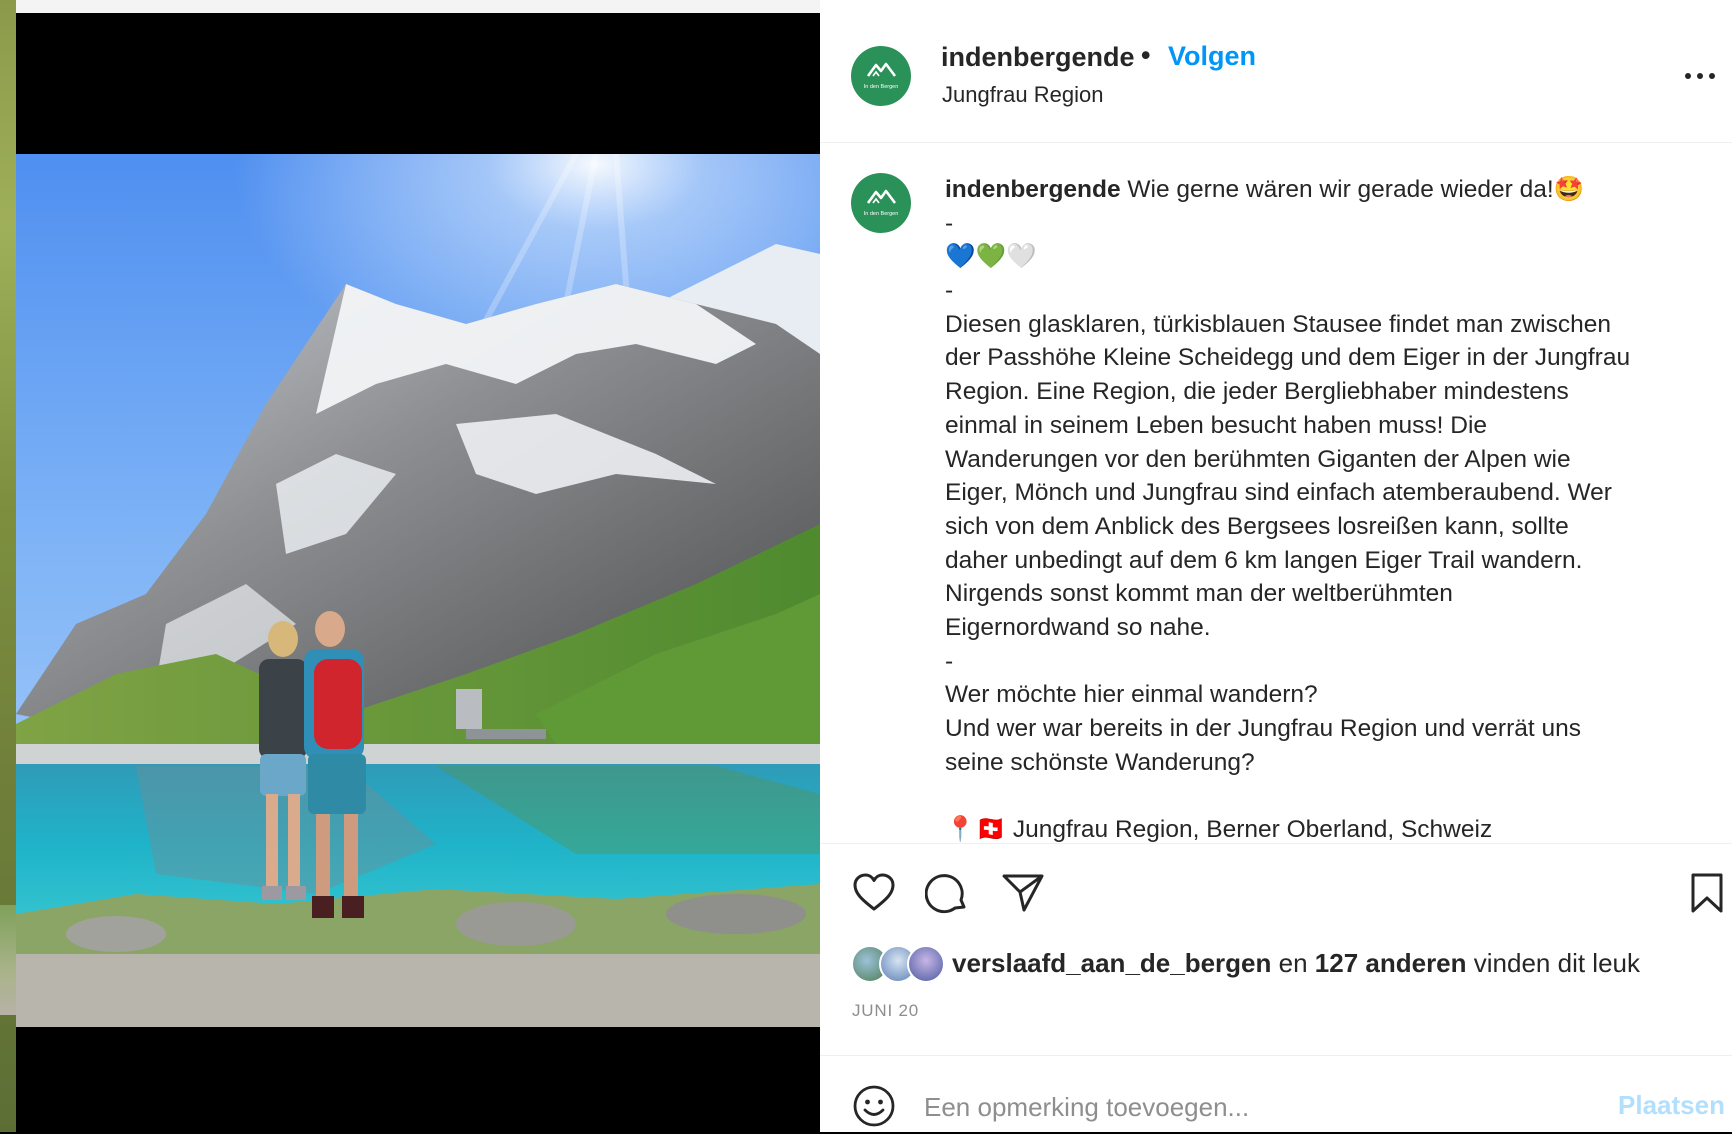  I want to click on share-button, so click(1023, 893).